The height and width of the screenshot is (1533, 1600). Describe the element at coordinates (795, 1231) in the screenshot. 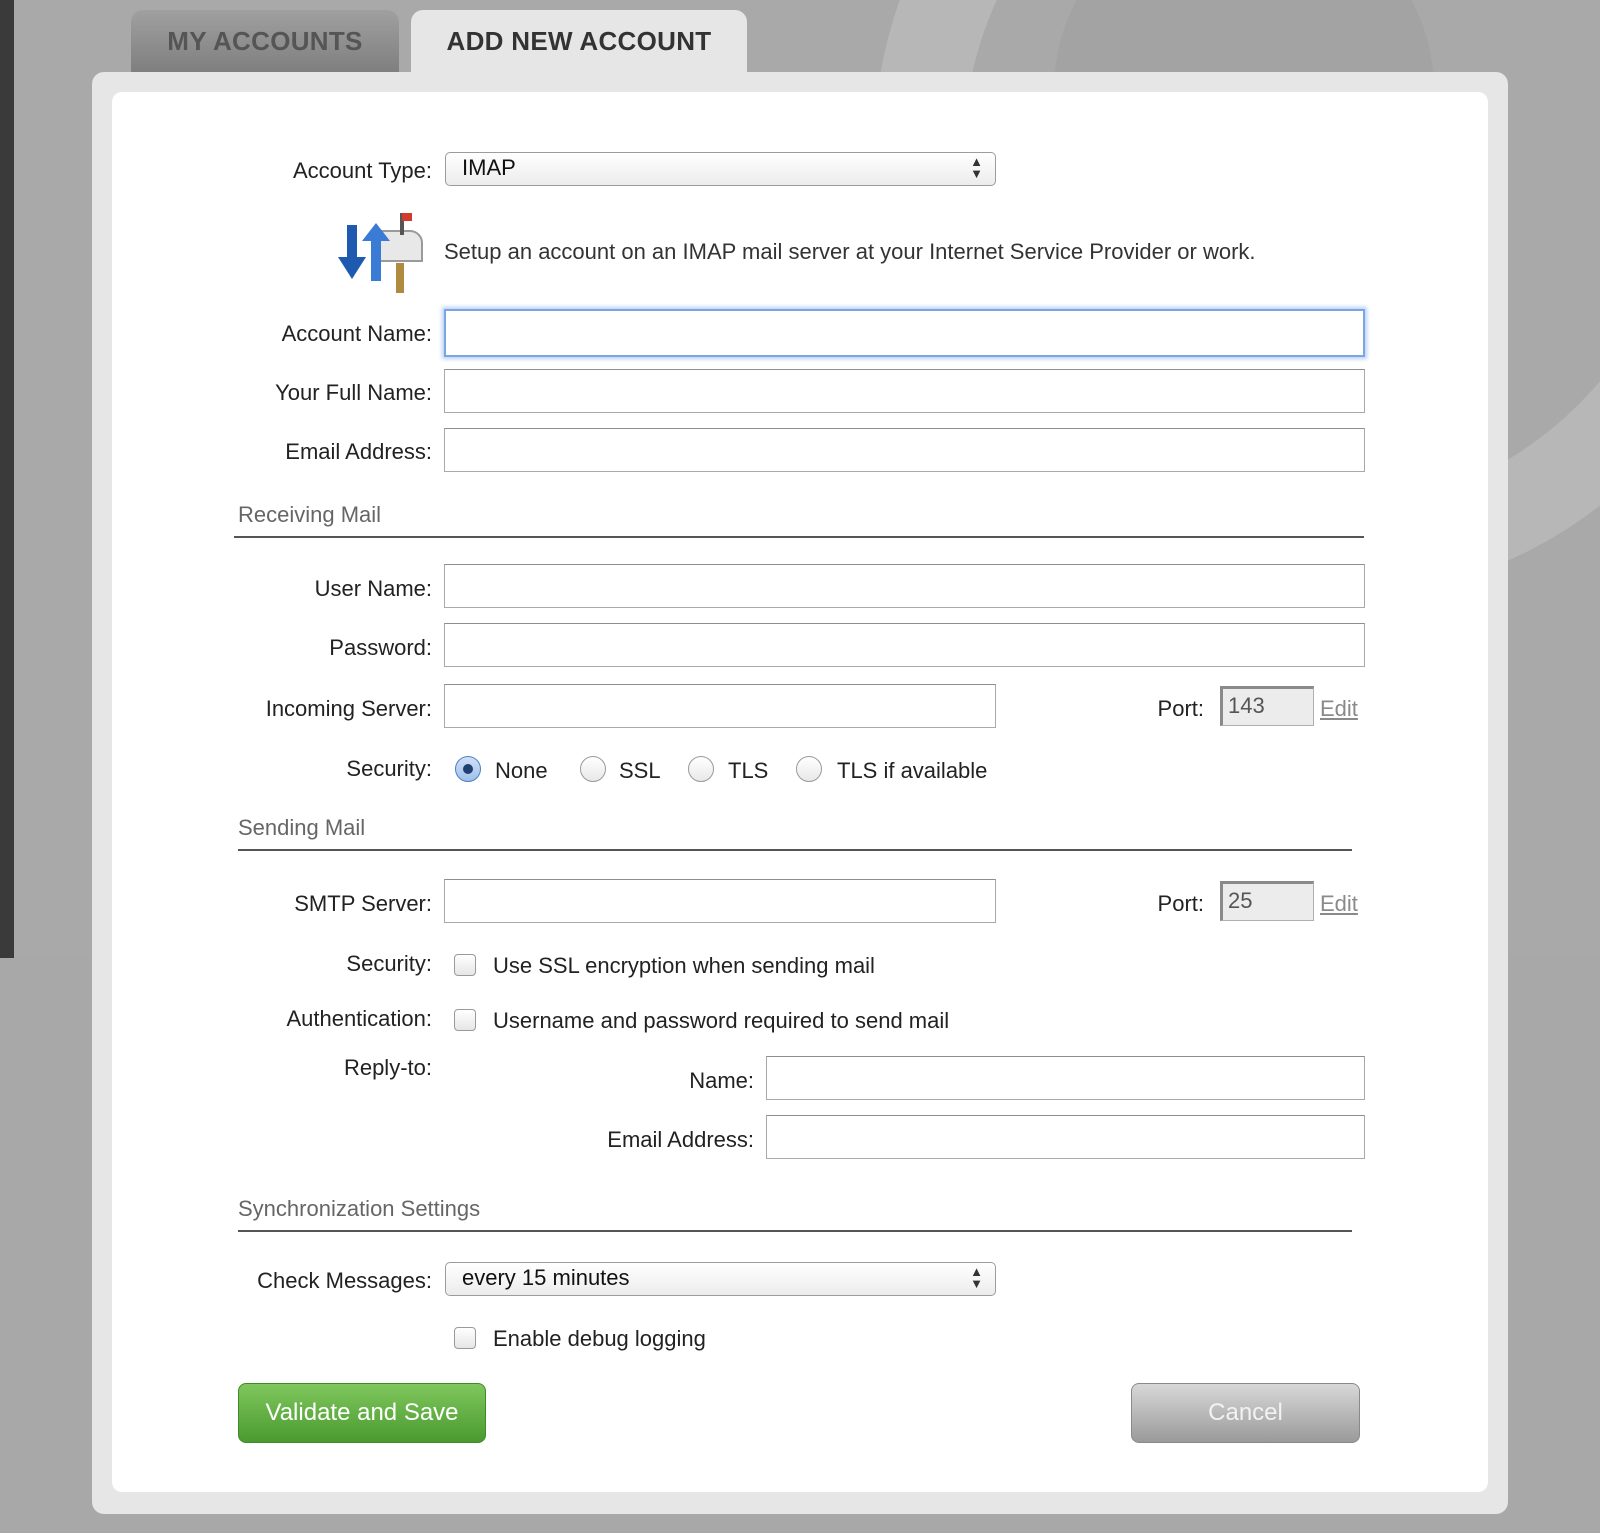

I see `sync-settings-divider` at that location.